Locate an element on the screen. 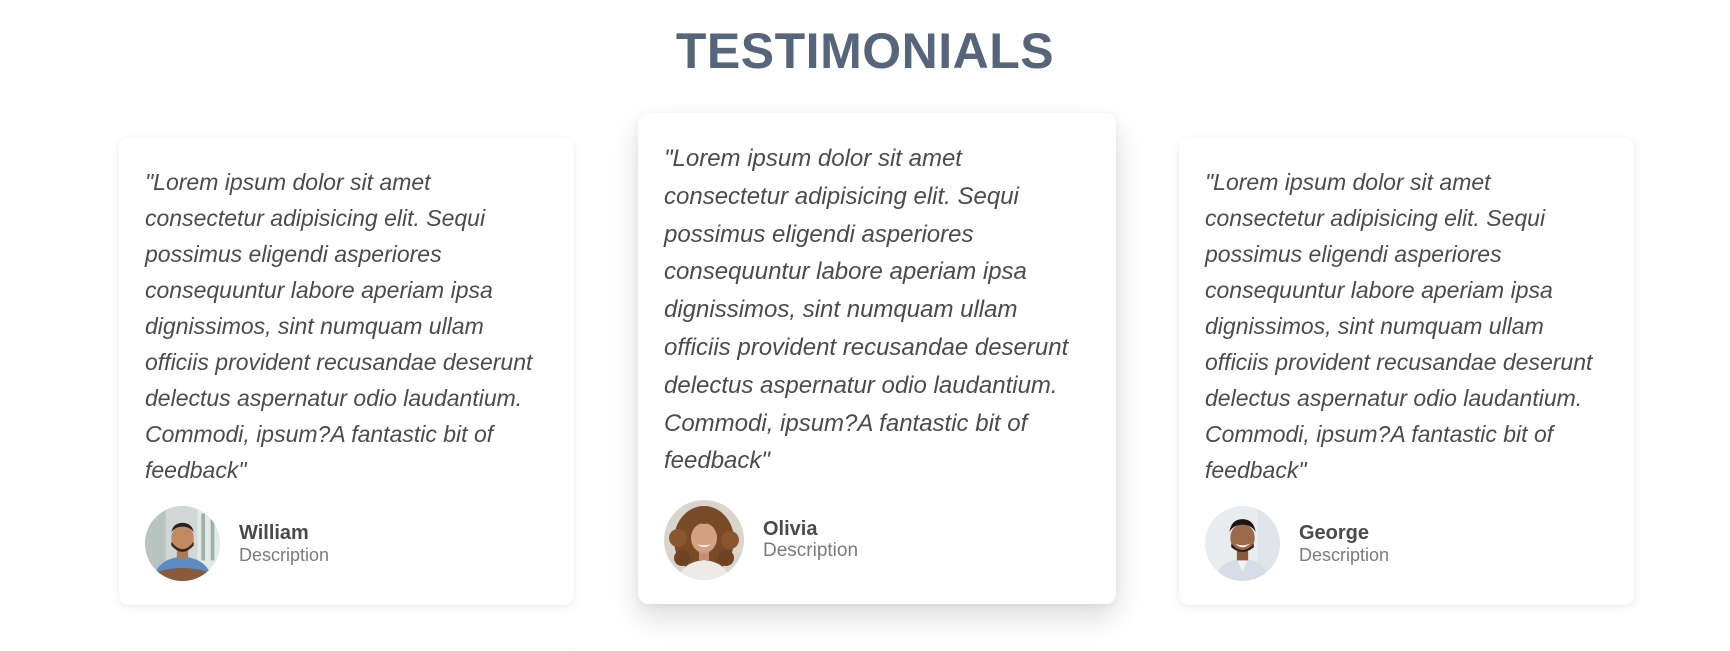  testimonial-author: Olivia Description is located at coordinates (761, 540).